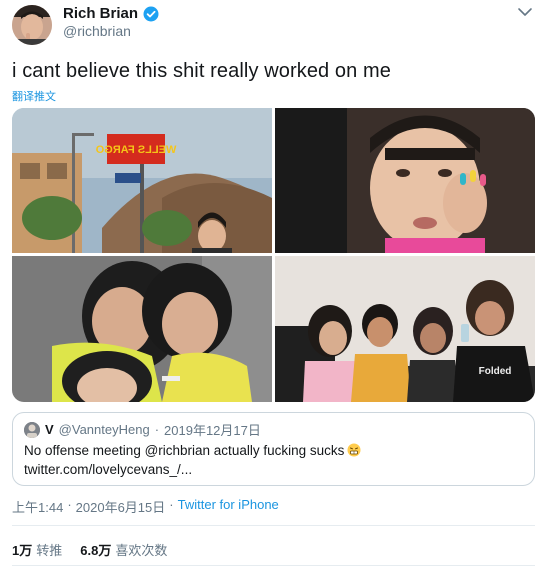 Image resolution: width=550 pixels, height=570 pixels. Describe the element at coordinates (228, 506) in the screenshot. I see `tweet-source-link: Twitter for iPhone` at that location.